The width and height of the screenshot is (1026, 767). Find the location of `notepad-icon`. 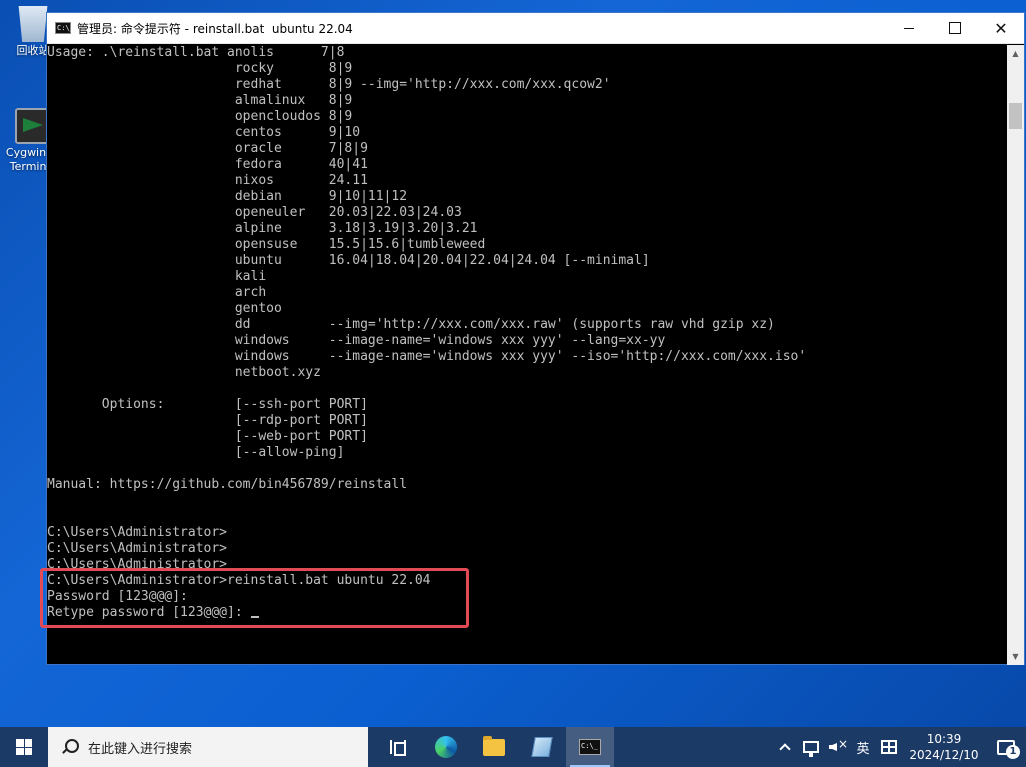

notepad-icon is located at coordinates (542, 747).